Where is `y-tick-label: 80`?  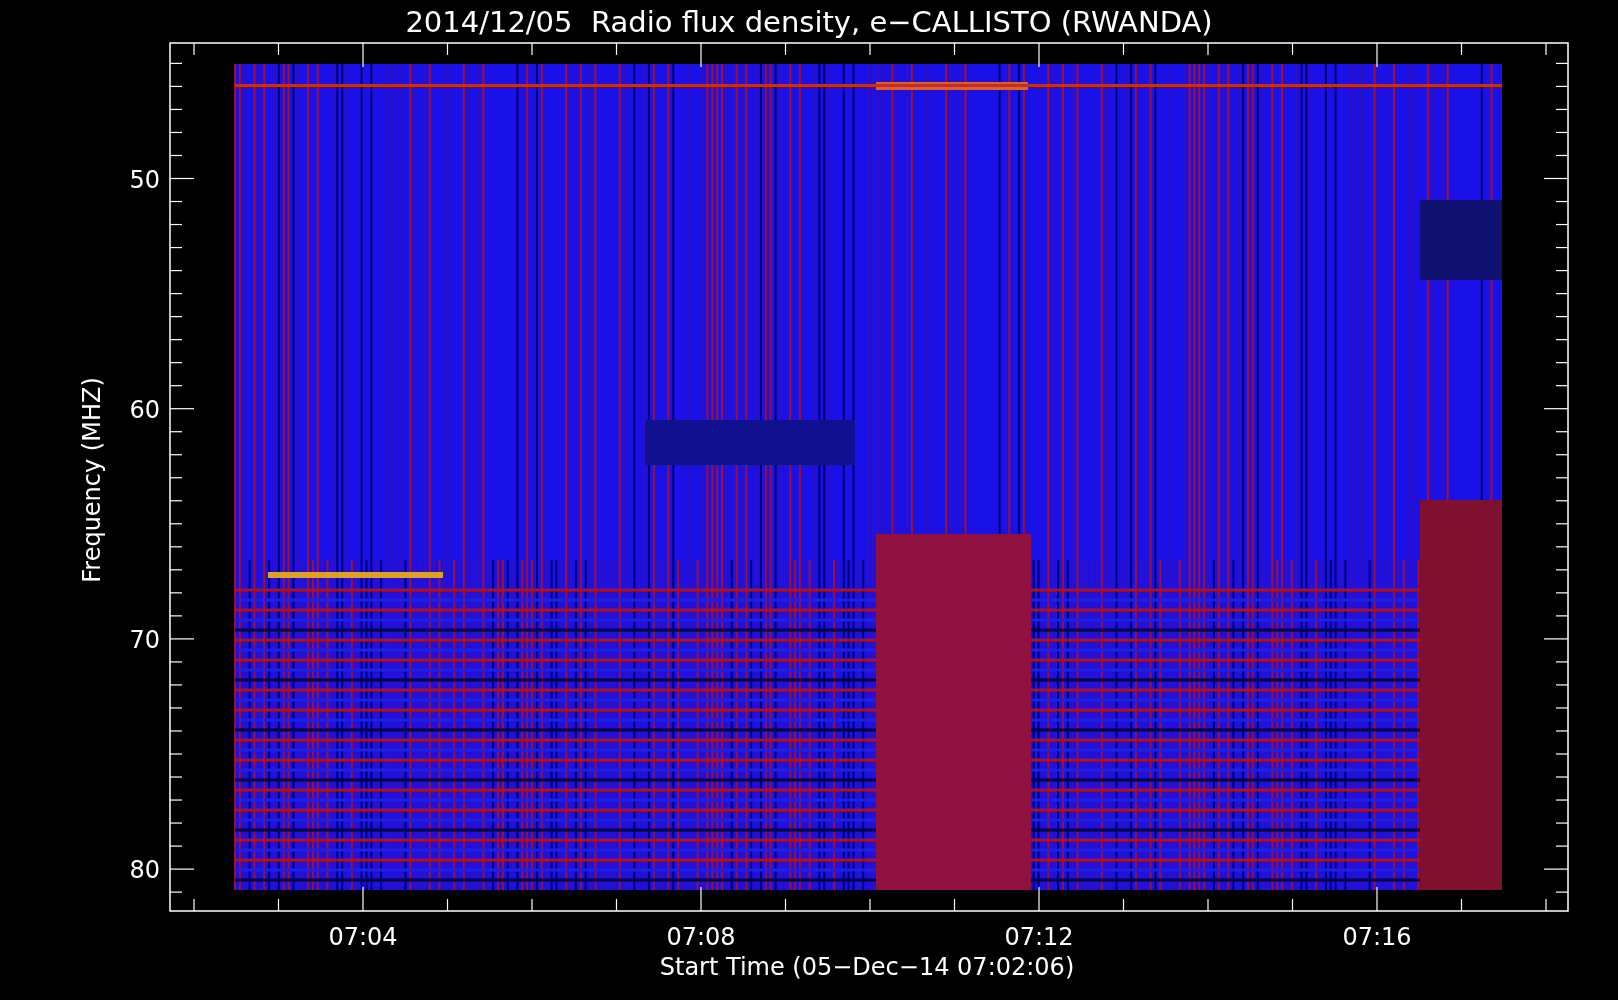
y-tick-label: 80 is located at coordinates (144, 870).